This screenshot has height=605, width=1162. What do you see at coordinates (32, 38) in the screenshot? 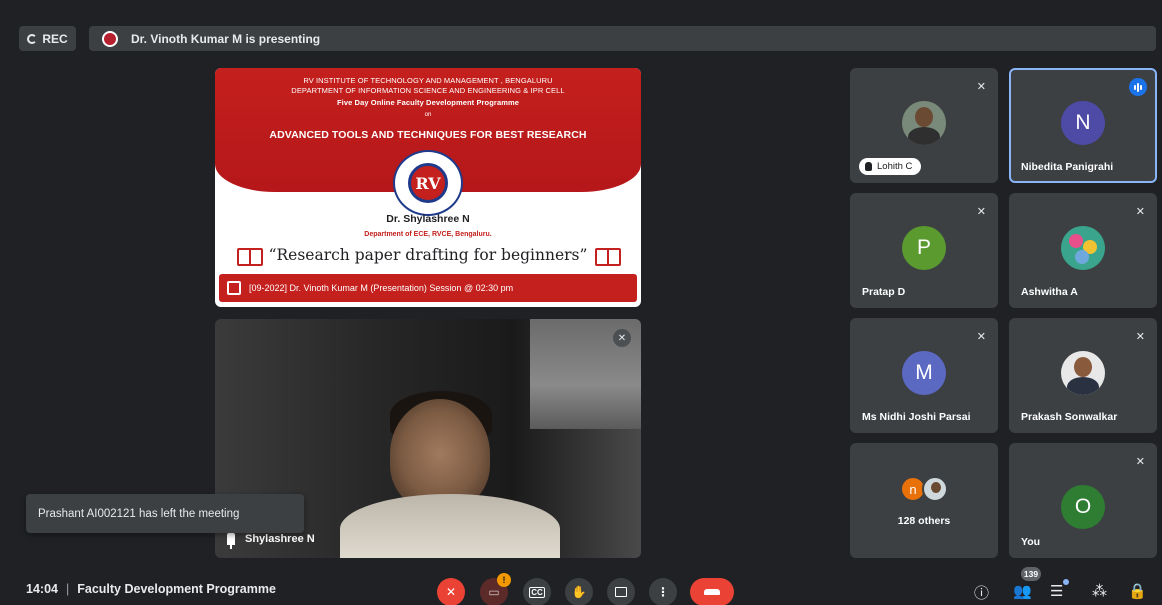
I see `recording-icon` at bounding box center [32, 38].